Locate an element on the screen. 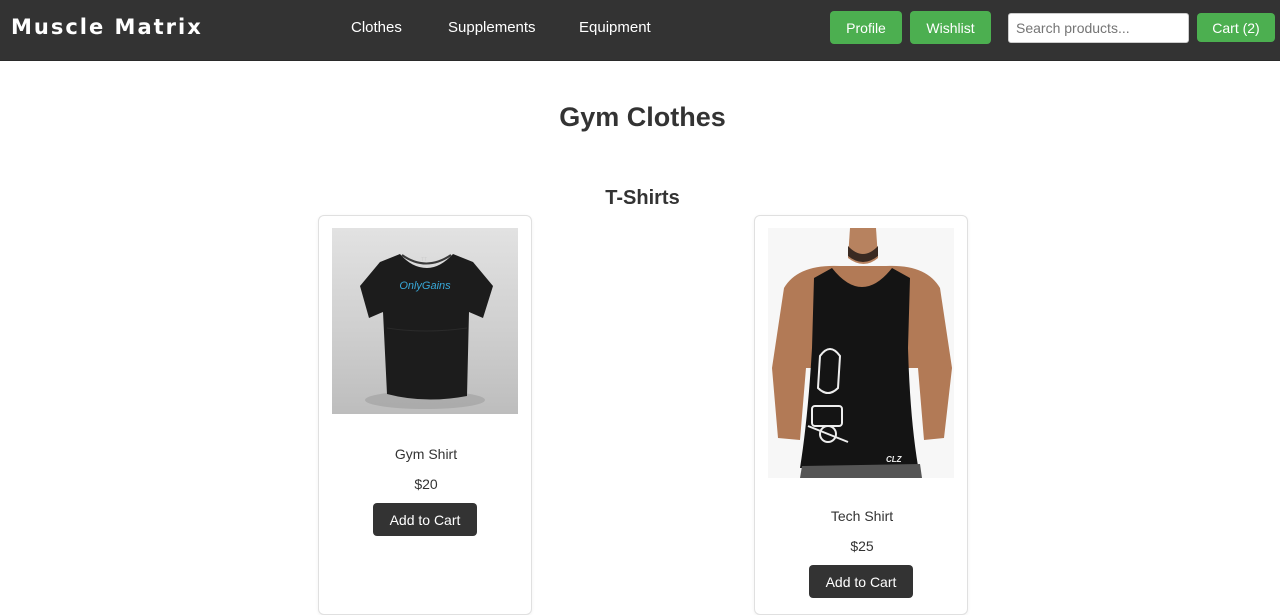  cart-button: Cart (2) is located at coordinates (1236, 27).